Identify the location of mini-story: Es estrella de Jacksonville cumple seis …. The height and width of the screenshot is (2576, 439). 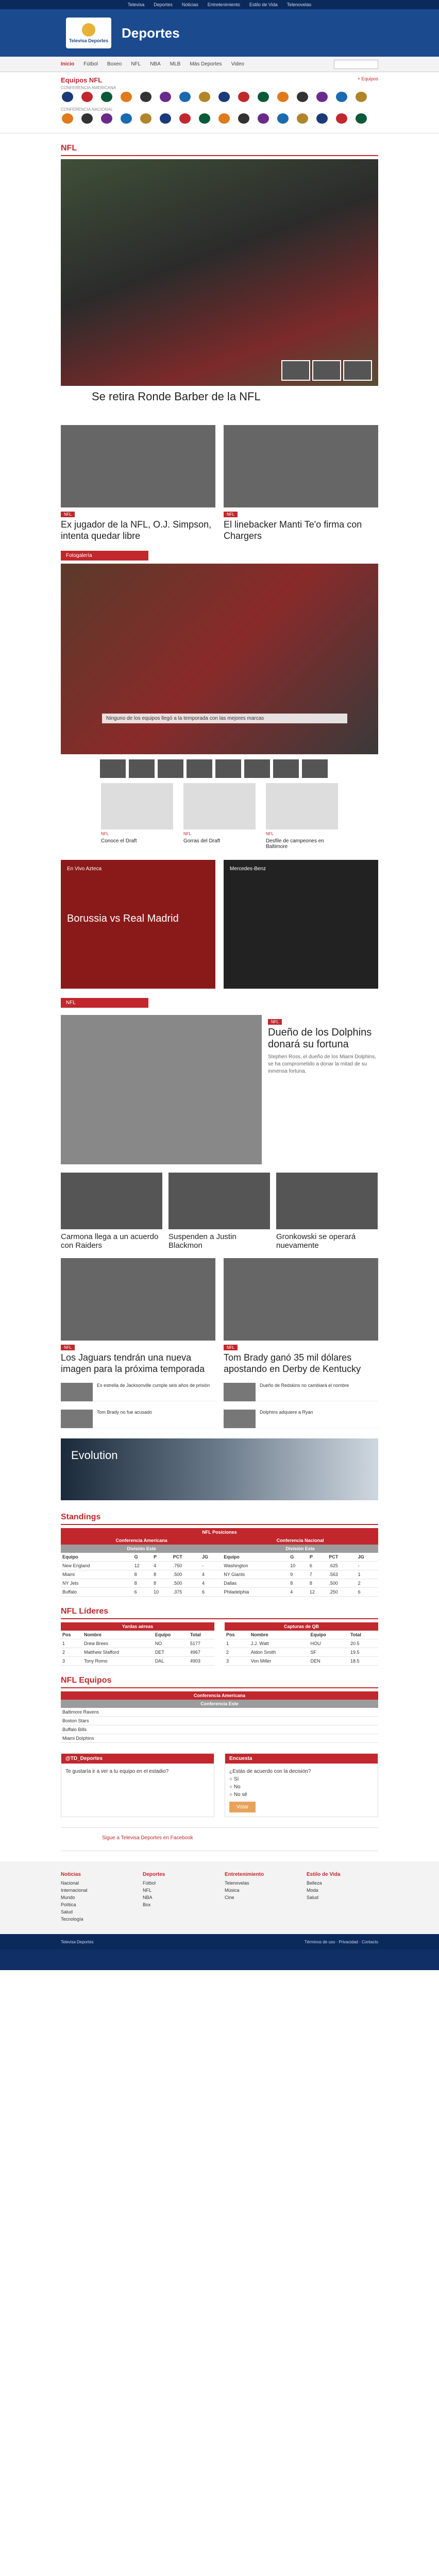
(138, 1391).